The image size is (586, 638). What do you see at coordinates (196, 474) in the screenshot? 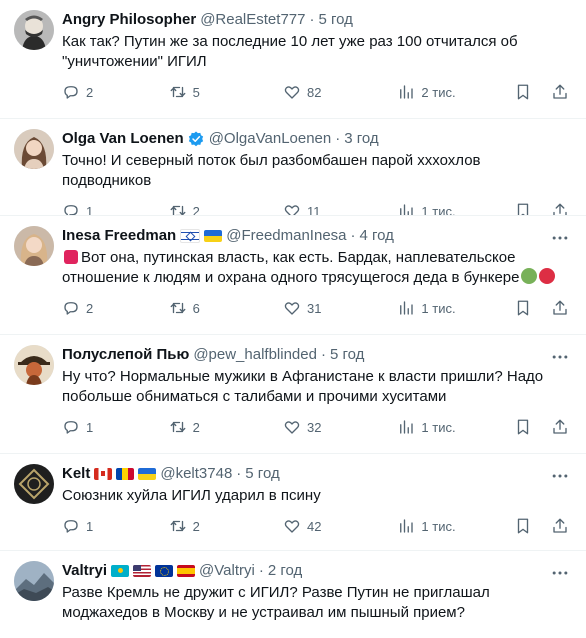
I see `author-handle: @kelt3748` at bounding box center [196, 474].